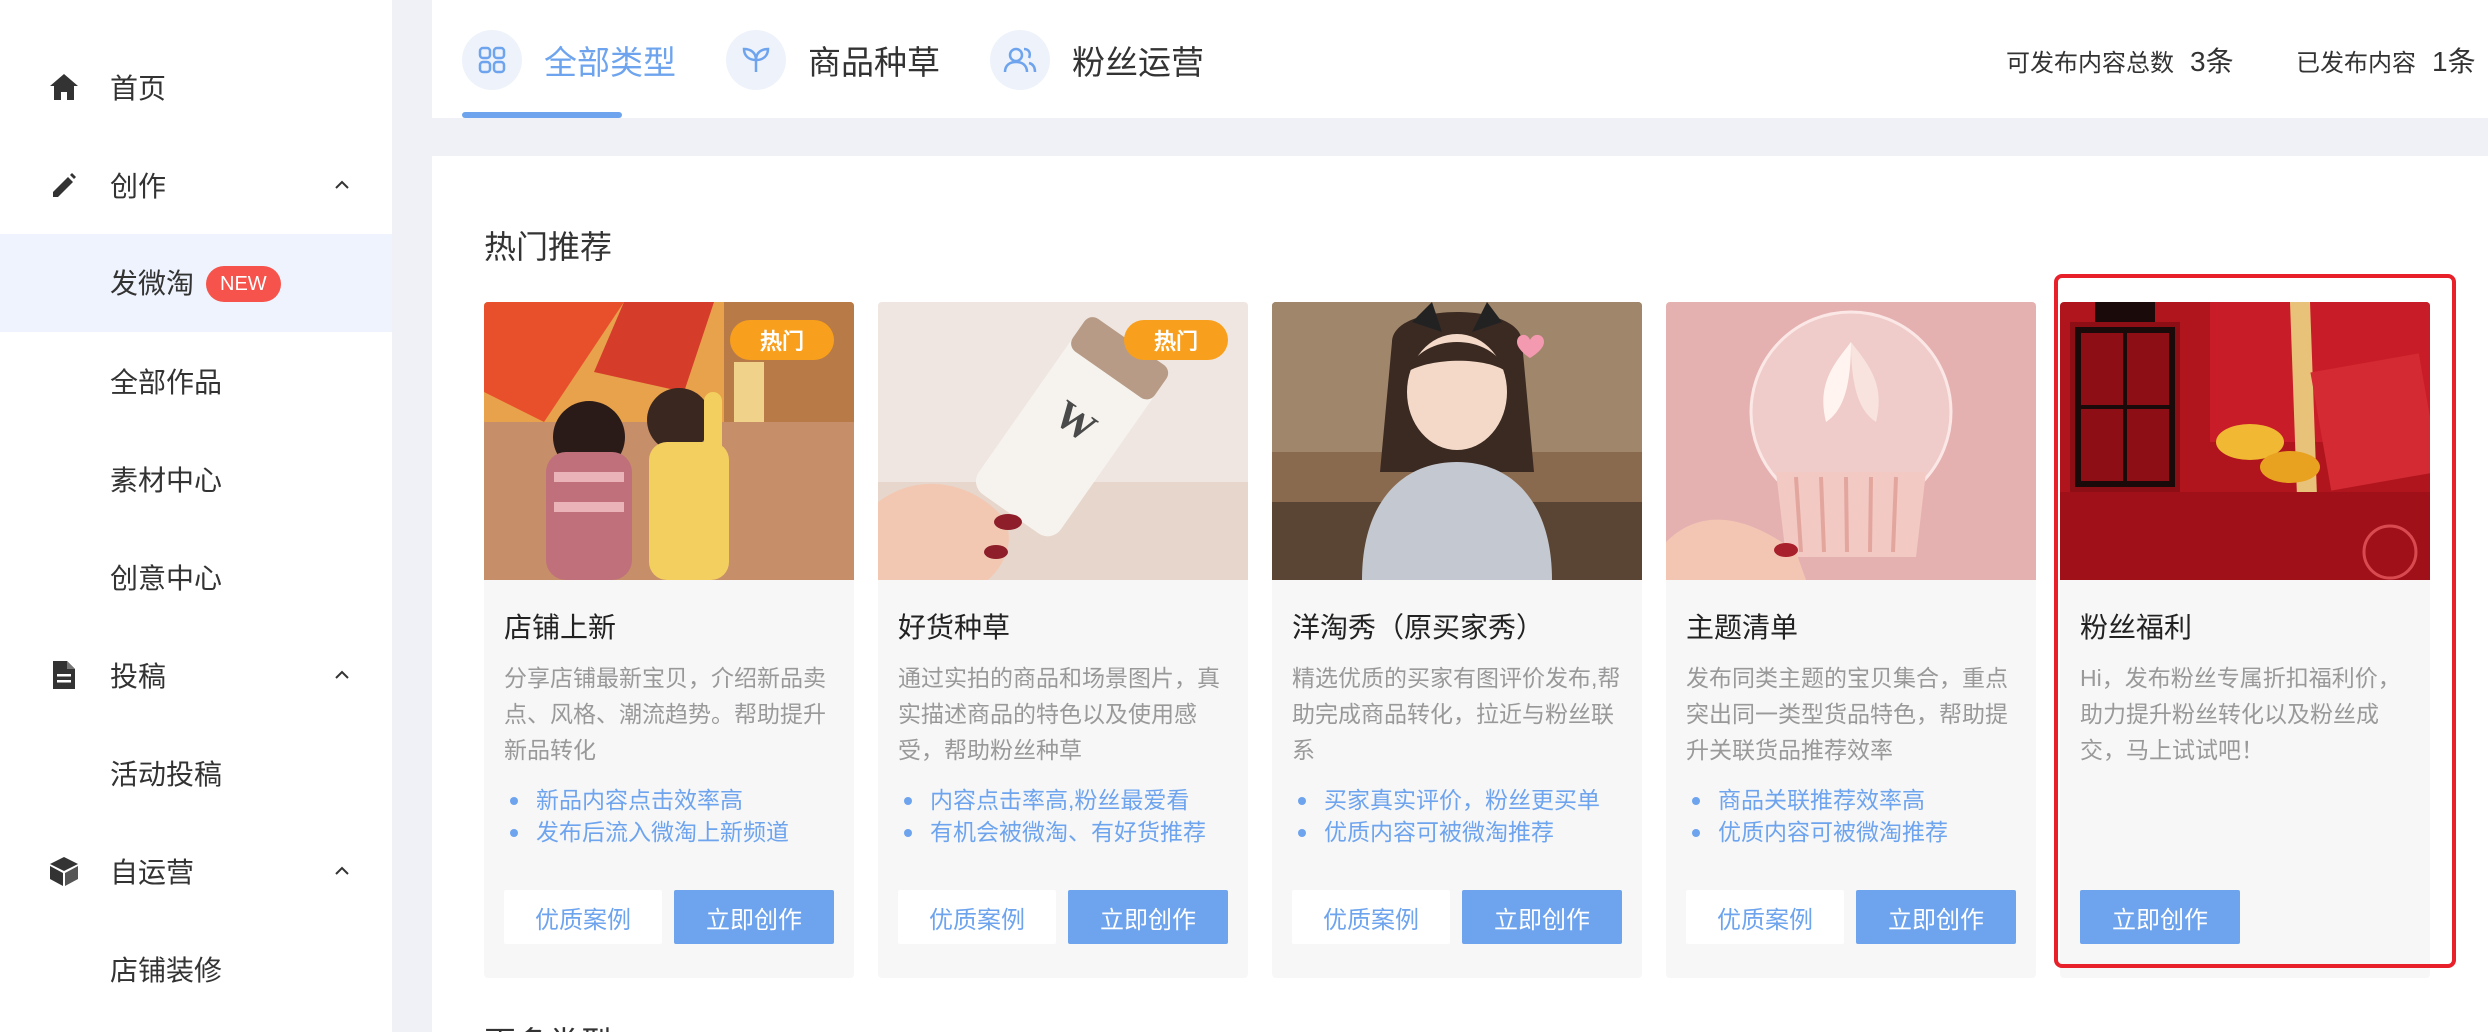 This screenshot has height=1032, width=2488. I want to click on active-tab-indicator, so click(542, 115).